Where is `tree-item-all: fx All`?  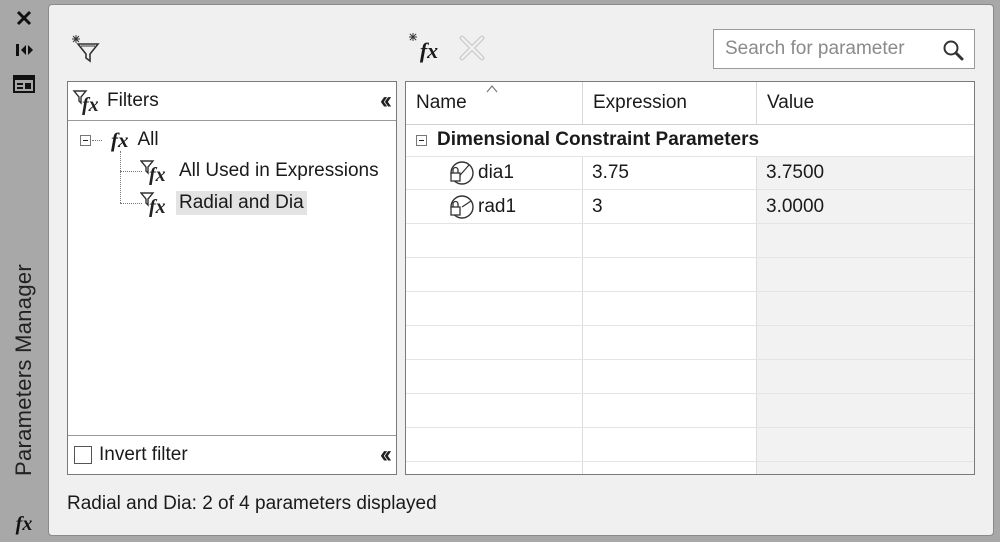 tree-item-all: fx All is located at coordinates (121, 140).